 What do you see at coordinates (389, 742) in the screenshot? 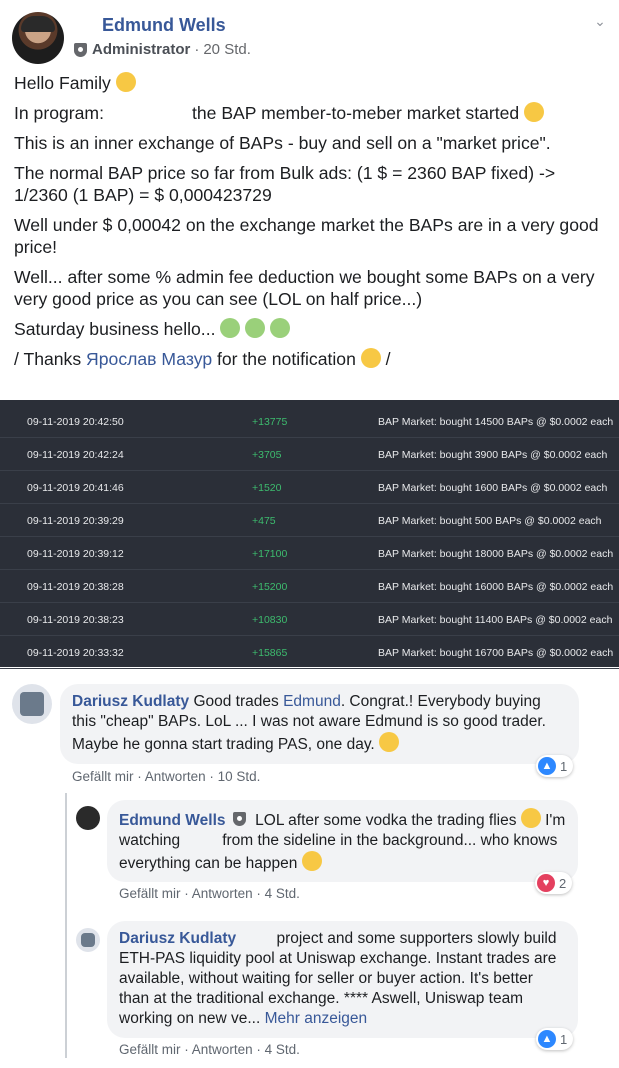
I see `smiling-face-icon` at bounding box center [389, 742].